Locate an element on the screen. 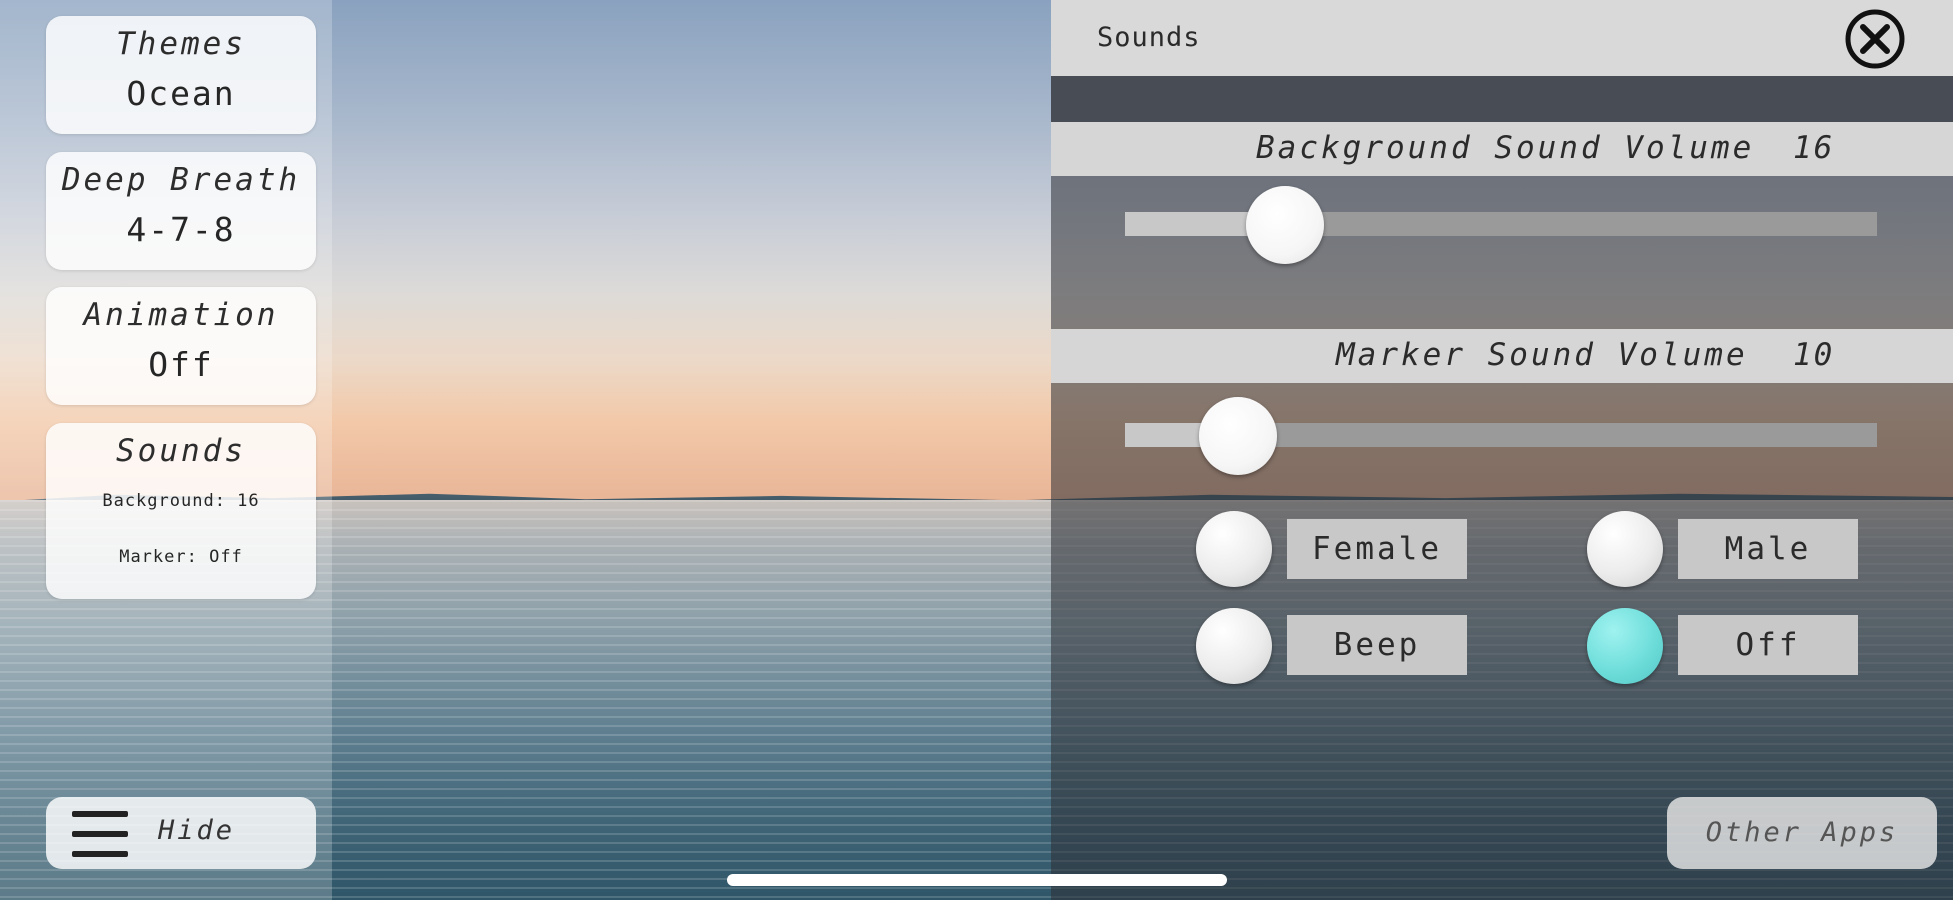  hide-button: Hide is located at coordinates (181, 833).